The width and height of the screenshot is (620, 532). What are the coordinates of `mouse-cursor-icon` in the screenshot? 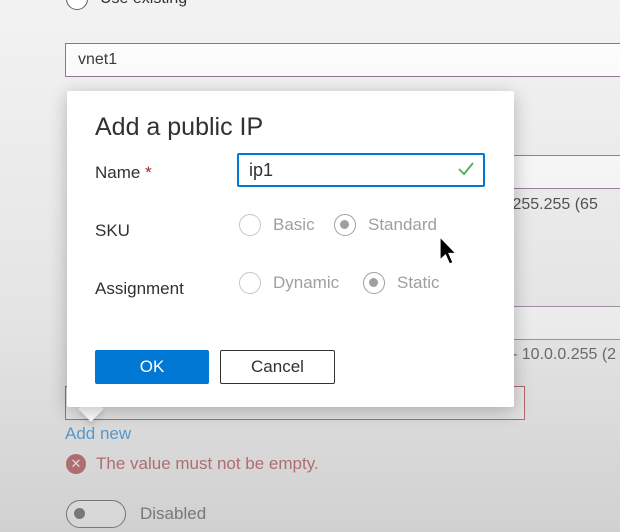 It's located at (448, 250).